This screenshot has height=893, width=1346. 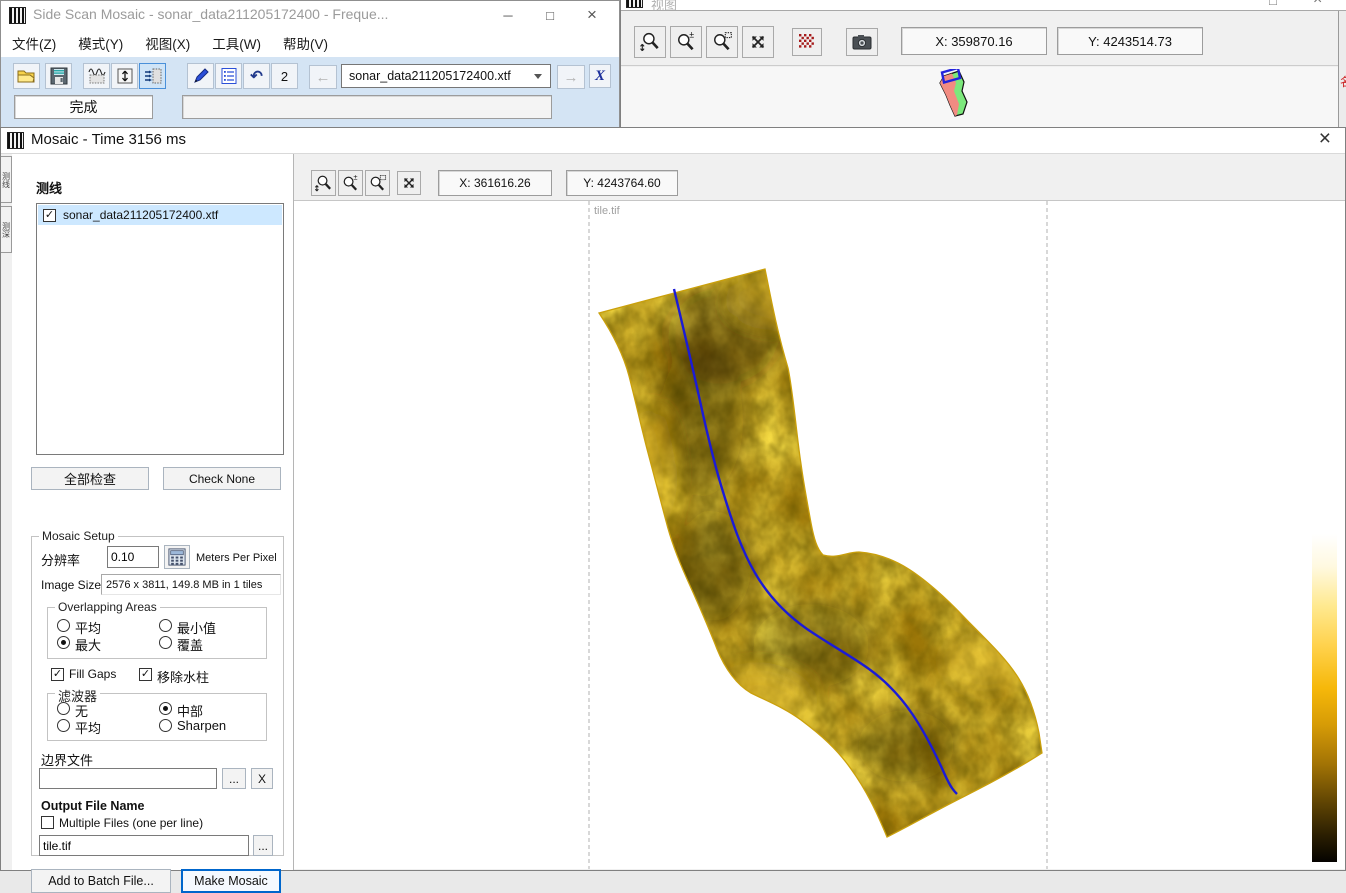 I want to click on app-icon, so click(x=17, y=15).